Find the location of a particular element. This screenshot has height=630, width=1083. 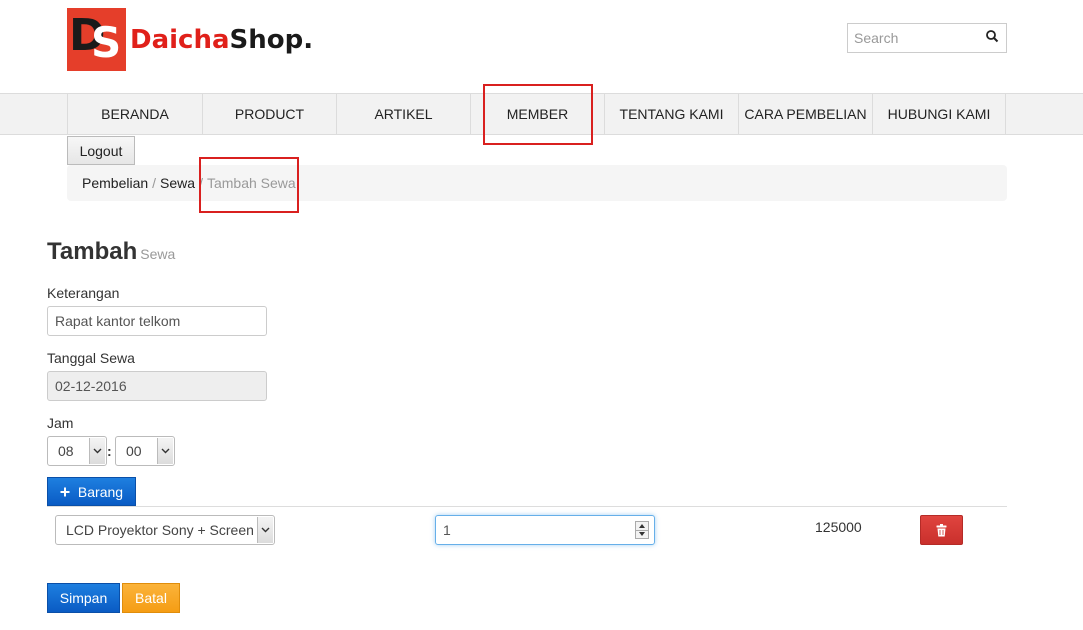

table-divider is located at coordinates (527, 506).